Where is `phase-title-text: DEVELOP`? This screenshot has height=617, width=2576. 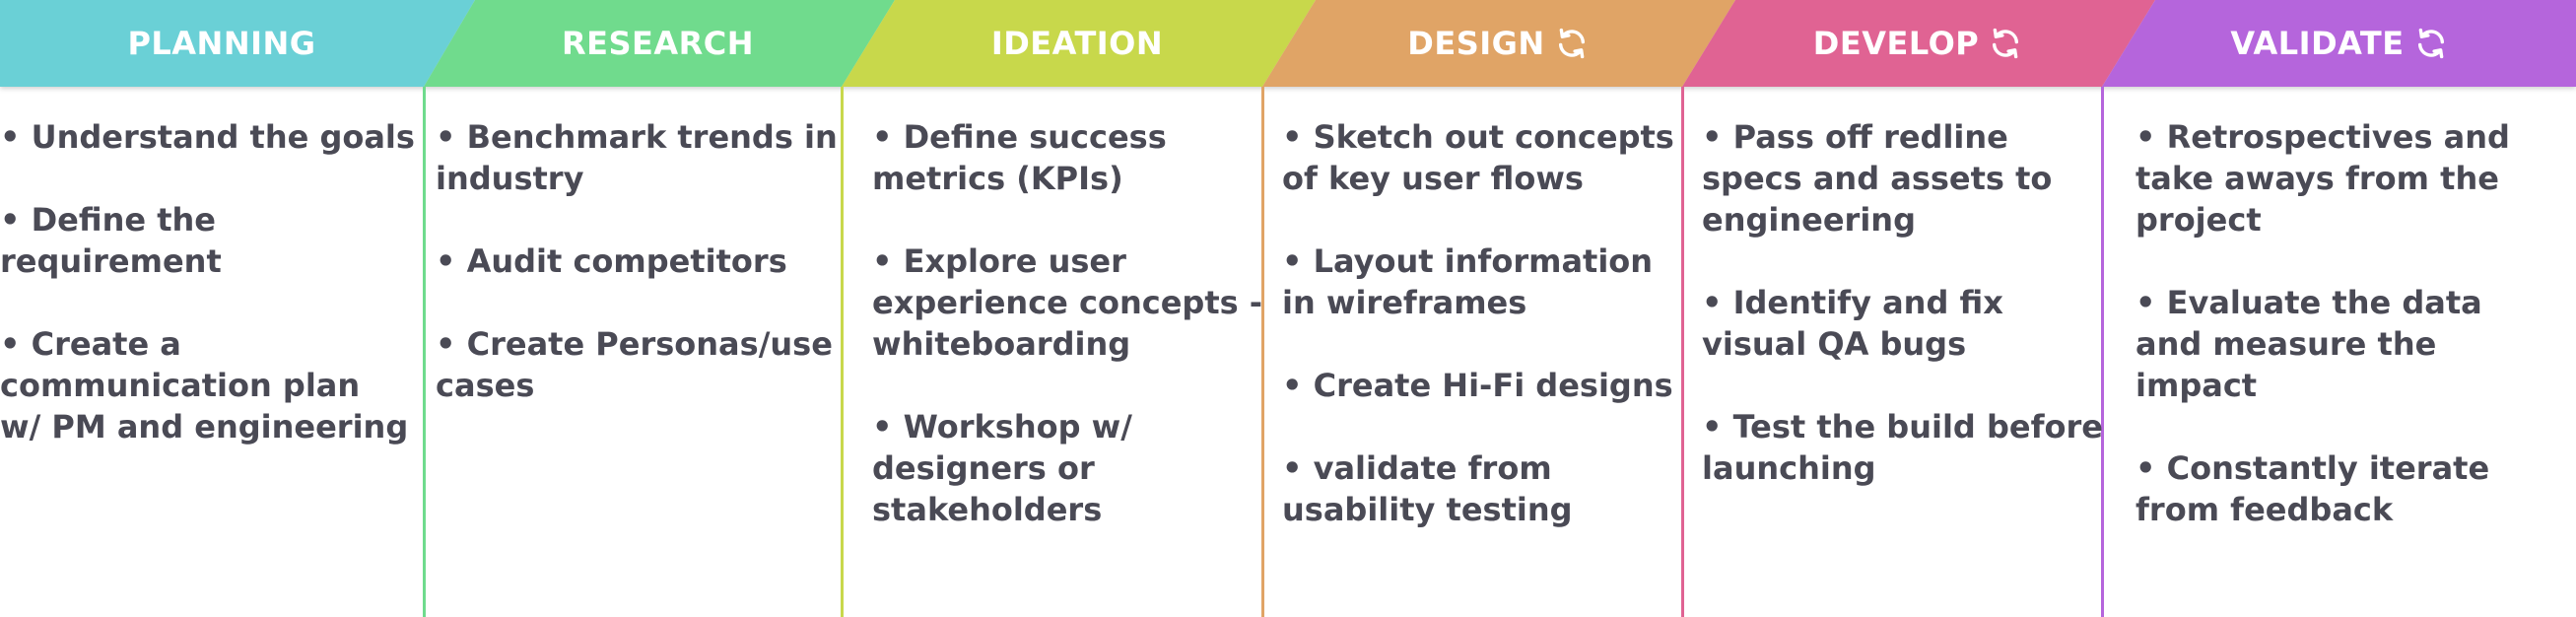
phase-title-text: DEVELOP is located at coordinates (1896, 43).